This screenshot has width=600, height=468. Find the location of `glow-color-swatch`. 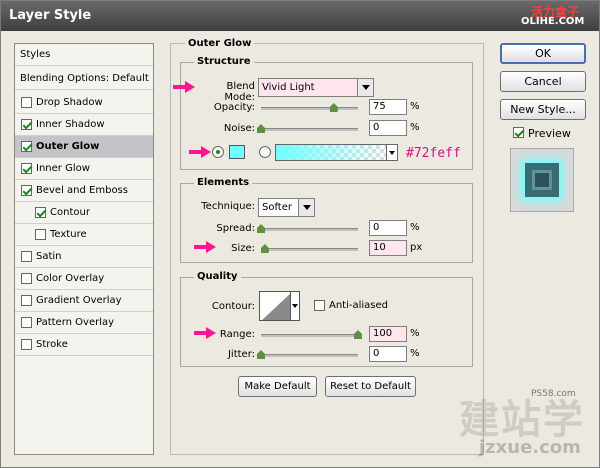

glow-color-swatch is located at coordinates (237, 152).